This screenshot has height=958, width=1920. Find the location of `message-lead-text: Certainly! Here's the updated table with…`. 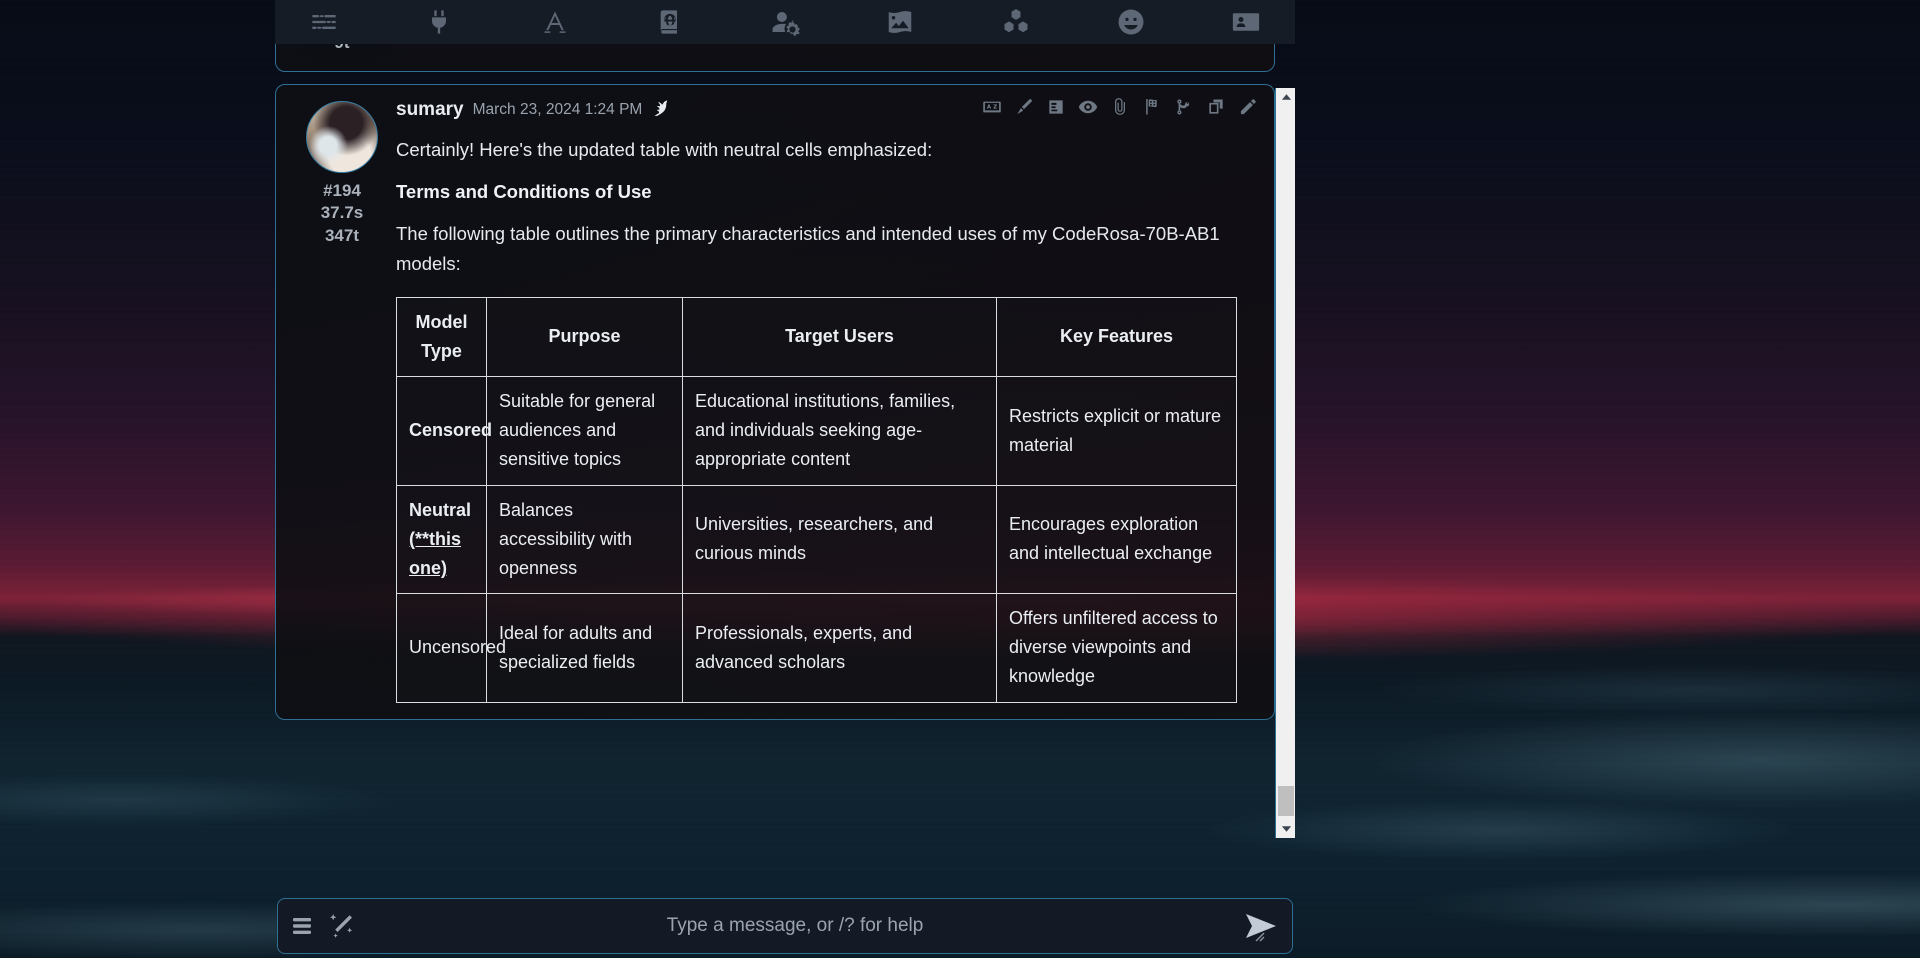

message-lead-text: Certainly! Here's the updated table with… is located at coordinates (664, 149).